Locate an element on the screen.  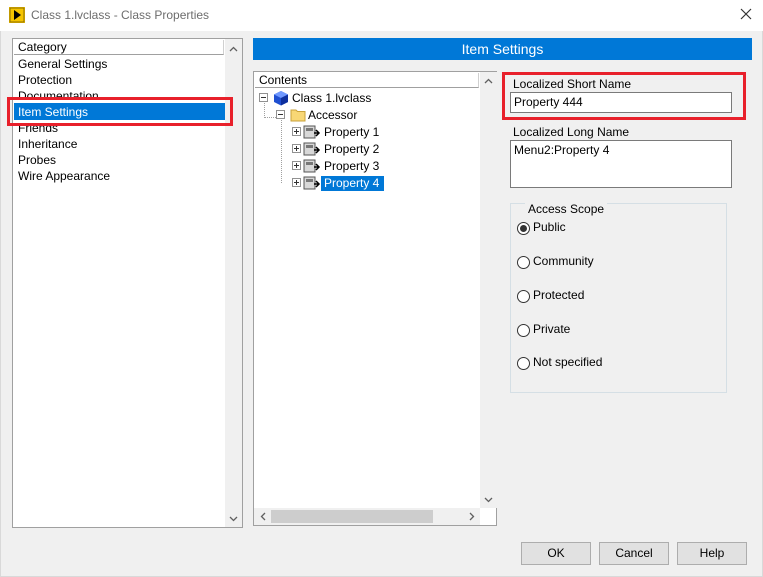
radio-private-label: Private is located at coordinates (551, 329).